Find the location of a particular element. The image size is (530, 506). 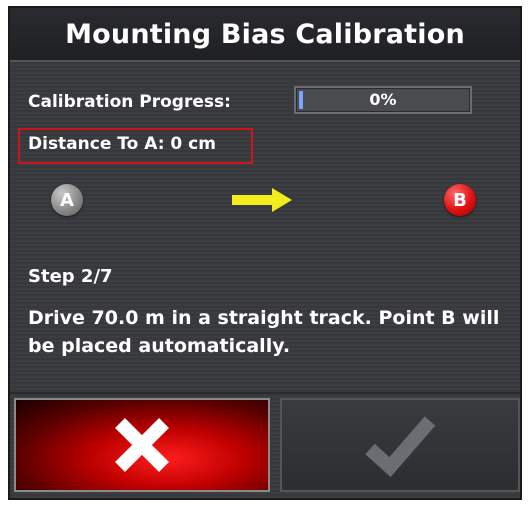

progress-value: 0% is located at coordinates (383, 99).